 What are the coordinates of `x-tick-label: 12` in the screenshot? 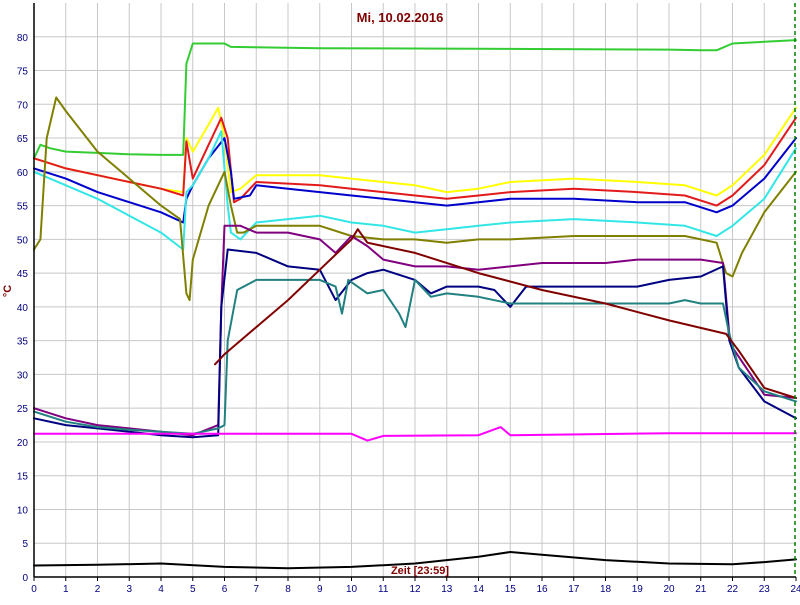 It's located at (415, 589).